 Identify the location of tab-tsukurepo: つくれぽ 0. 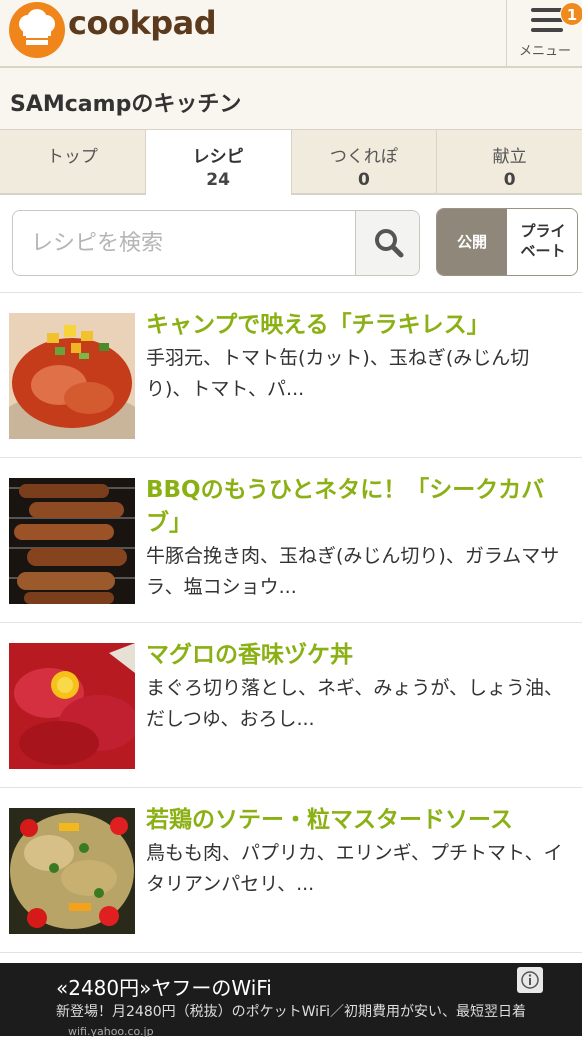
(365, 161).